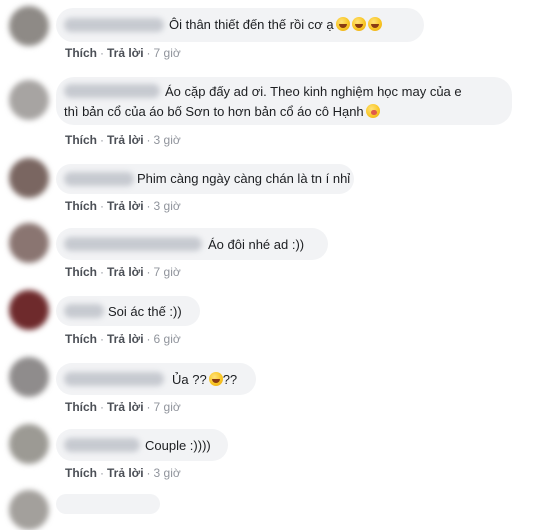 The height and width of the screenshot is (530, 548). I want to click on yum-emoji, so click(372, 111).